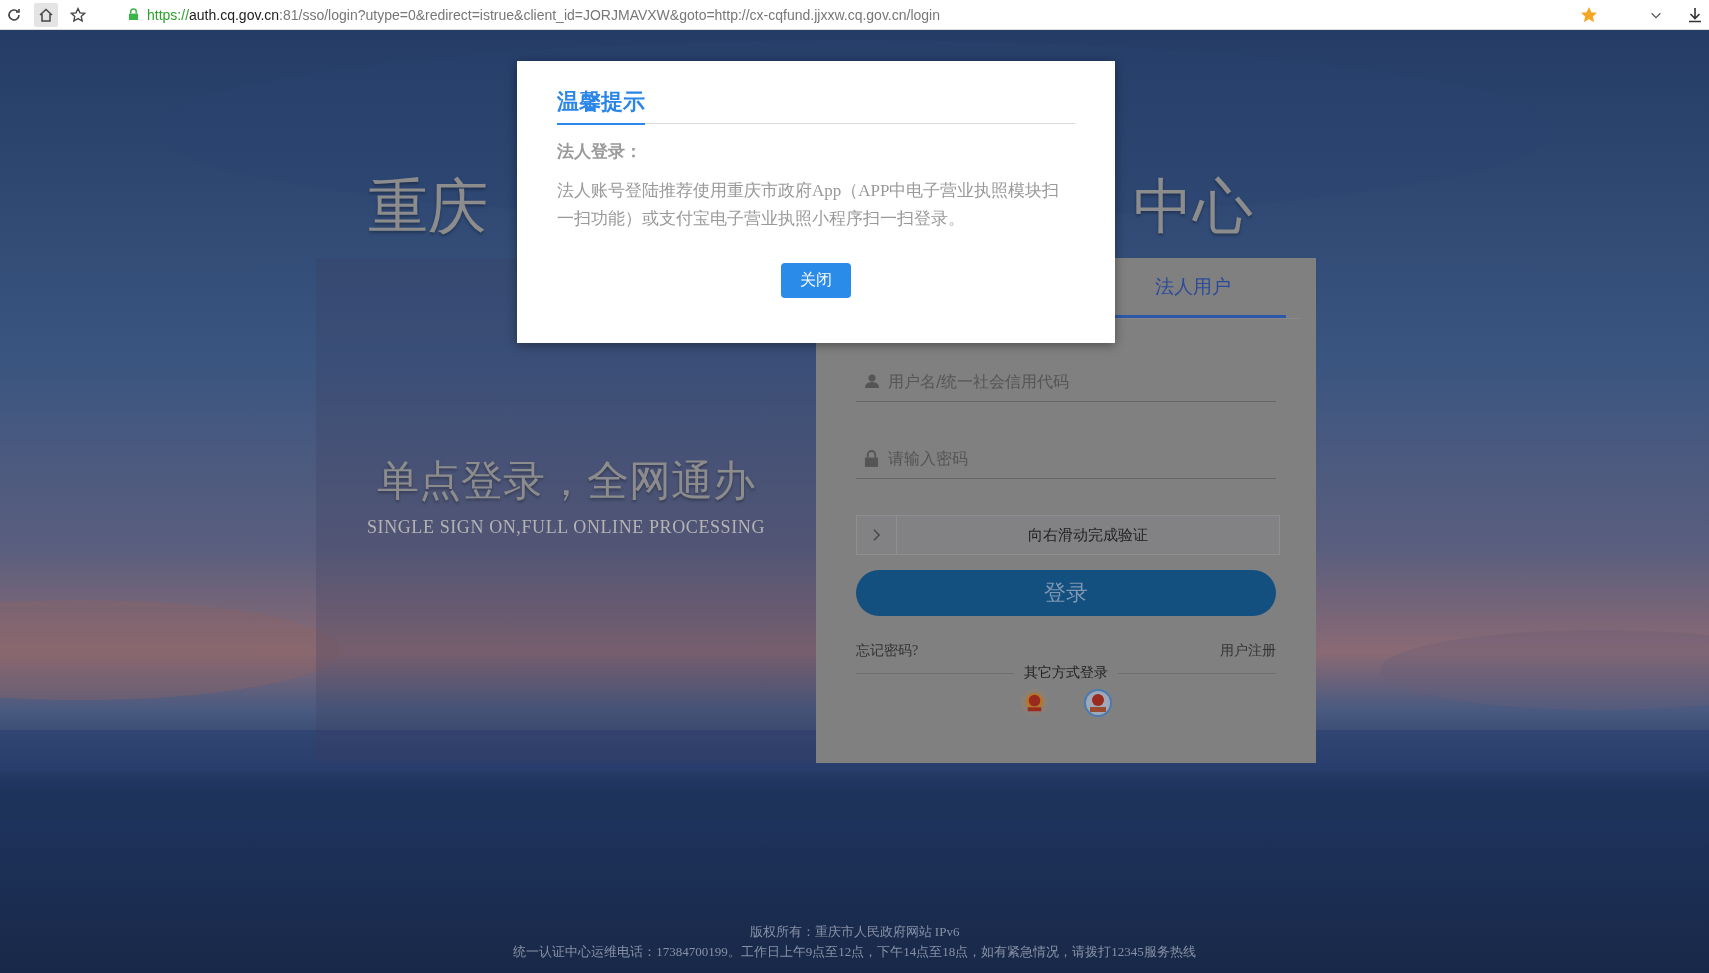 The width and height of the screenshot is (1709, 973). Describe the element at coordinates (428, 206) in the screenshot. I see `page-title: 重庆` at that location.